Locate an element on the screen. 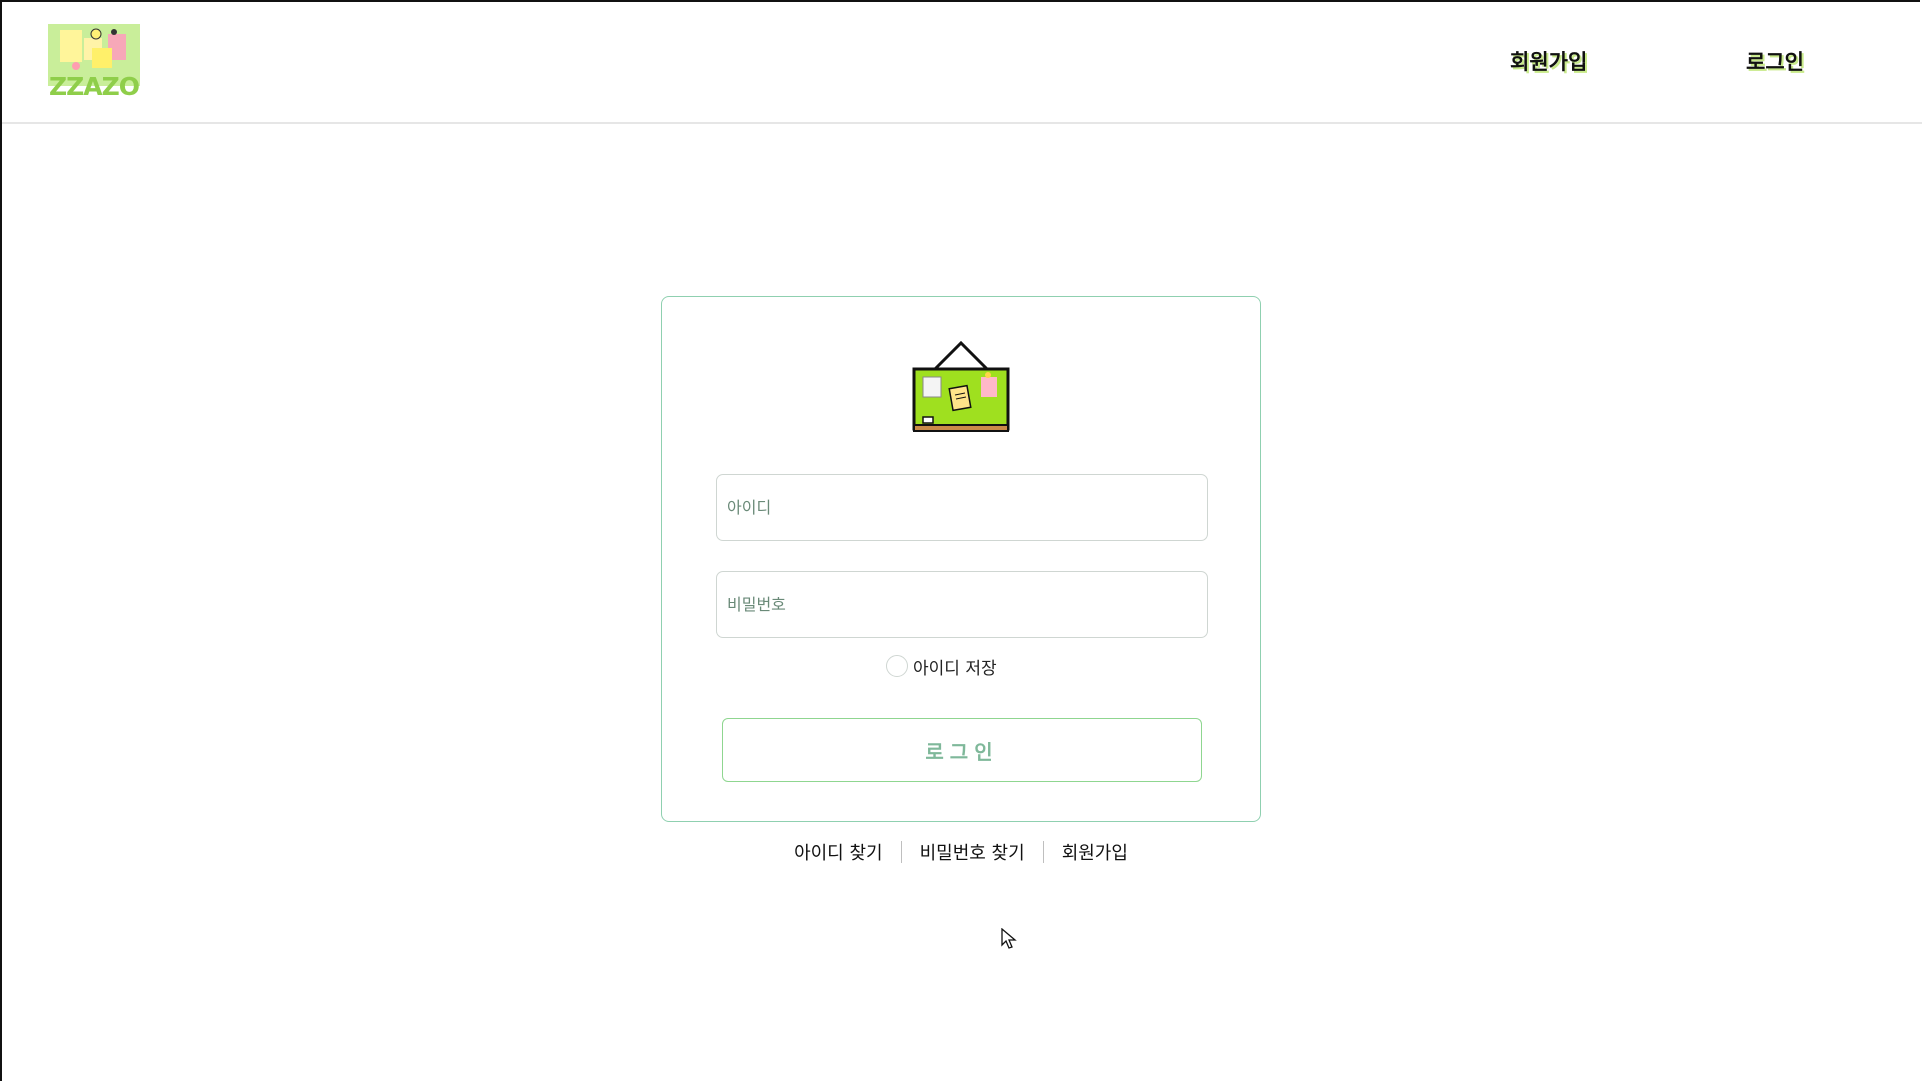  remember-id-label: 아이디 저장 is located at coordinates (955, 668).